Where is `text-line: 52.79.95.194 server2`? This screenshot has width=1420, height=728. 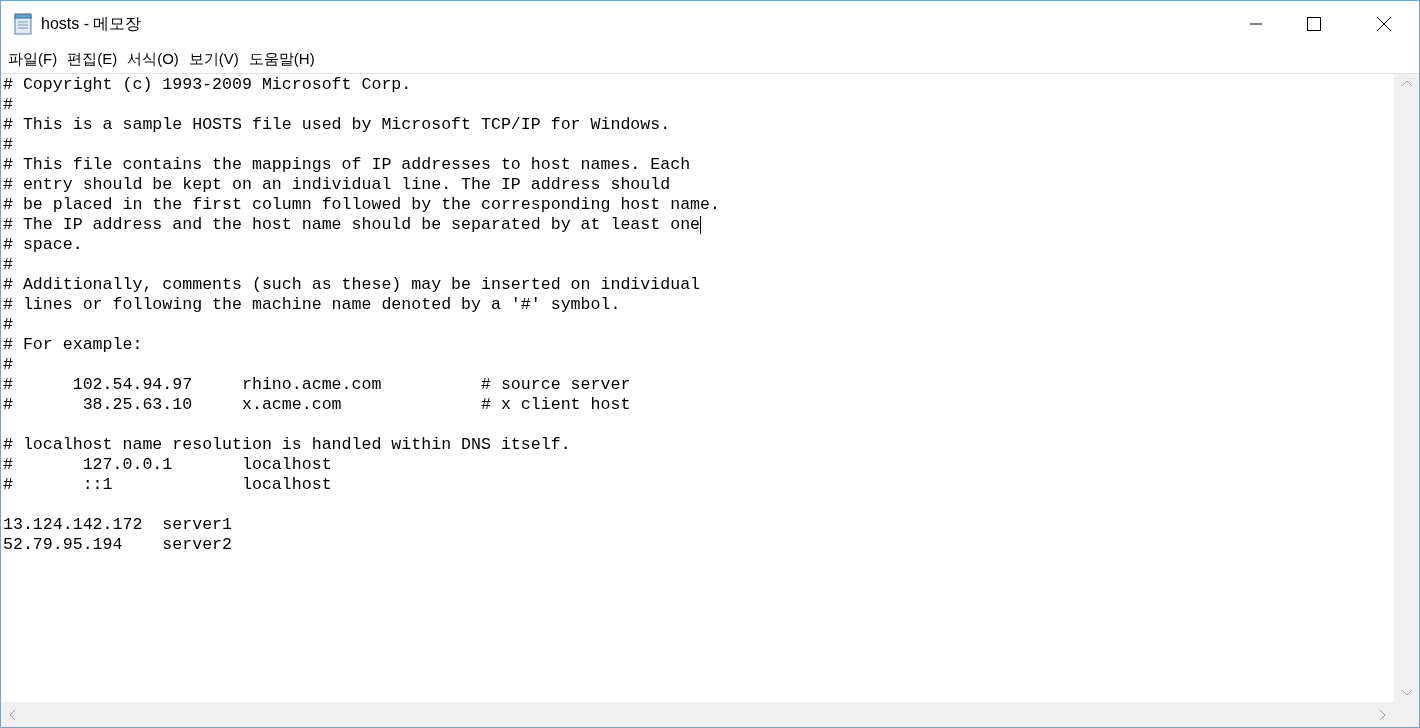
text-line: 52.79.95.194 server2 is located at coordinates (118, 545).